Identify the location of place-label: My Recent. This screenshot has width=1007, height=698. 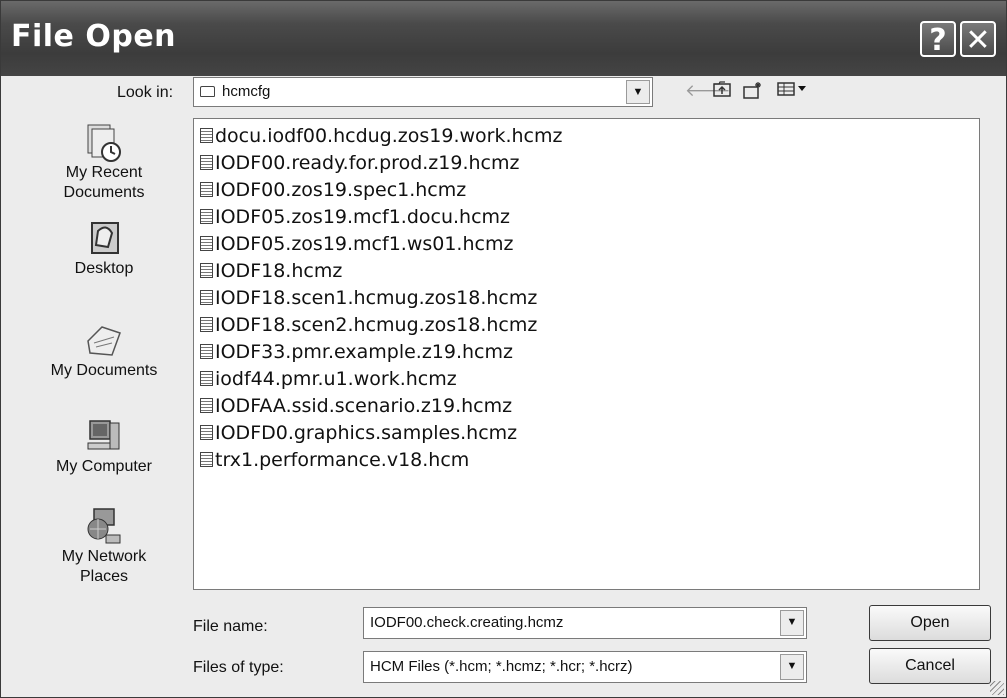
(104, 172).